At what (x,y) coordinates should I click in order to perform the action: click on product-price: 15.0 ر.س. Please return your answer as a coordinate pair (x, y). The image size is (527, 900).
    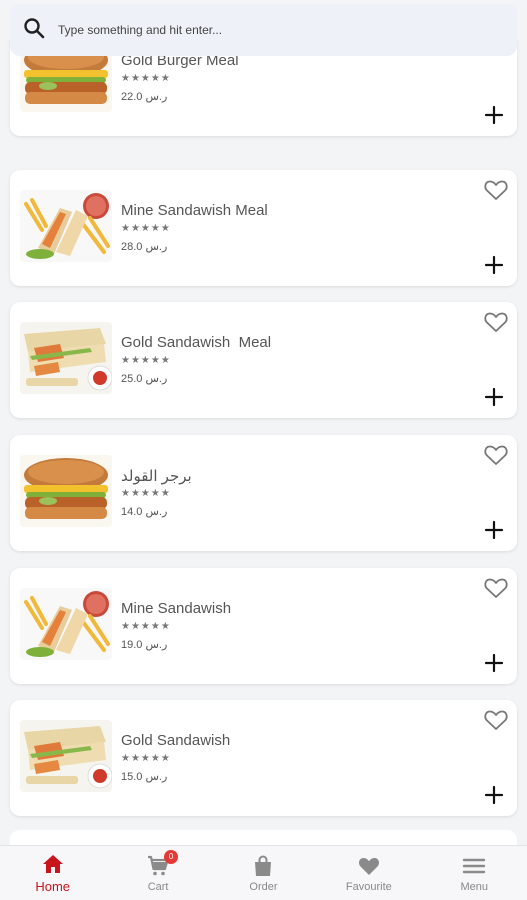
    Looking at the image, I should click on (144, 777).